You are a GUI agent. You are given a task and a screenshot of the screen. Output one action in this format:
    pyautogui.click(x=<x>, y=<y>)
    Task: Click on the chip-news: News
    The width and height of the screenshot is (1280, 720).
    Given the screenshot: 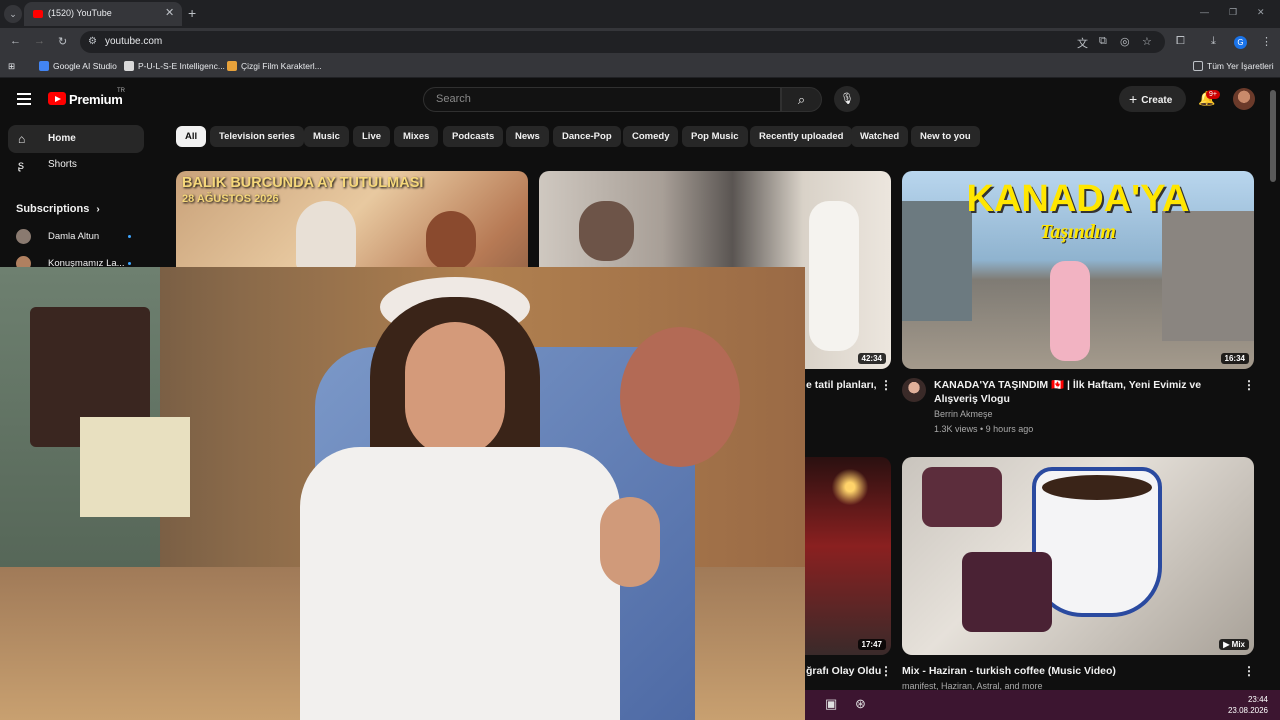 What is the action you would take?
    pyautogui.click(x=527, y=136)
    